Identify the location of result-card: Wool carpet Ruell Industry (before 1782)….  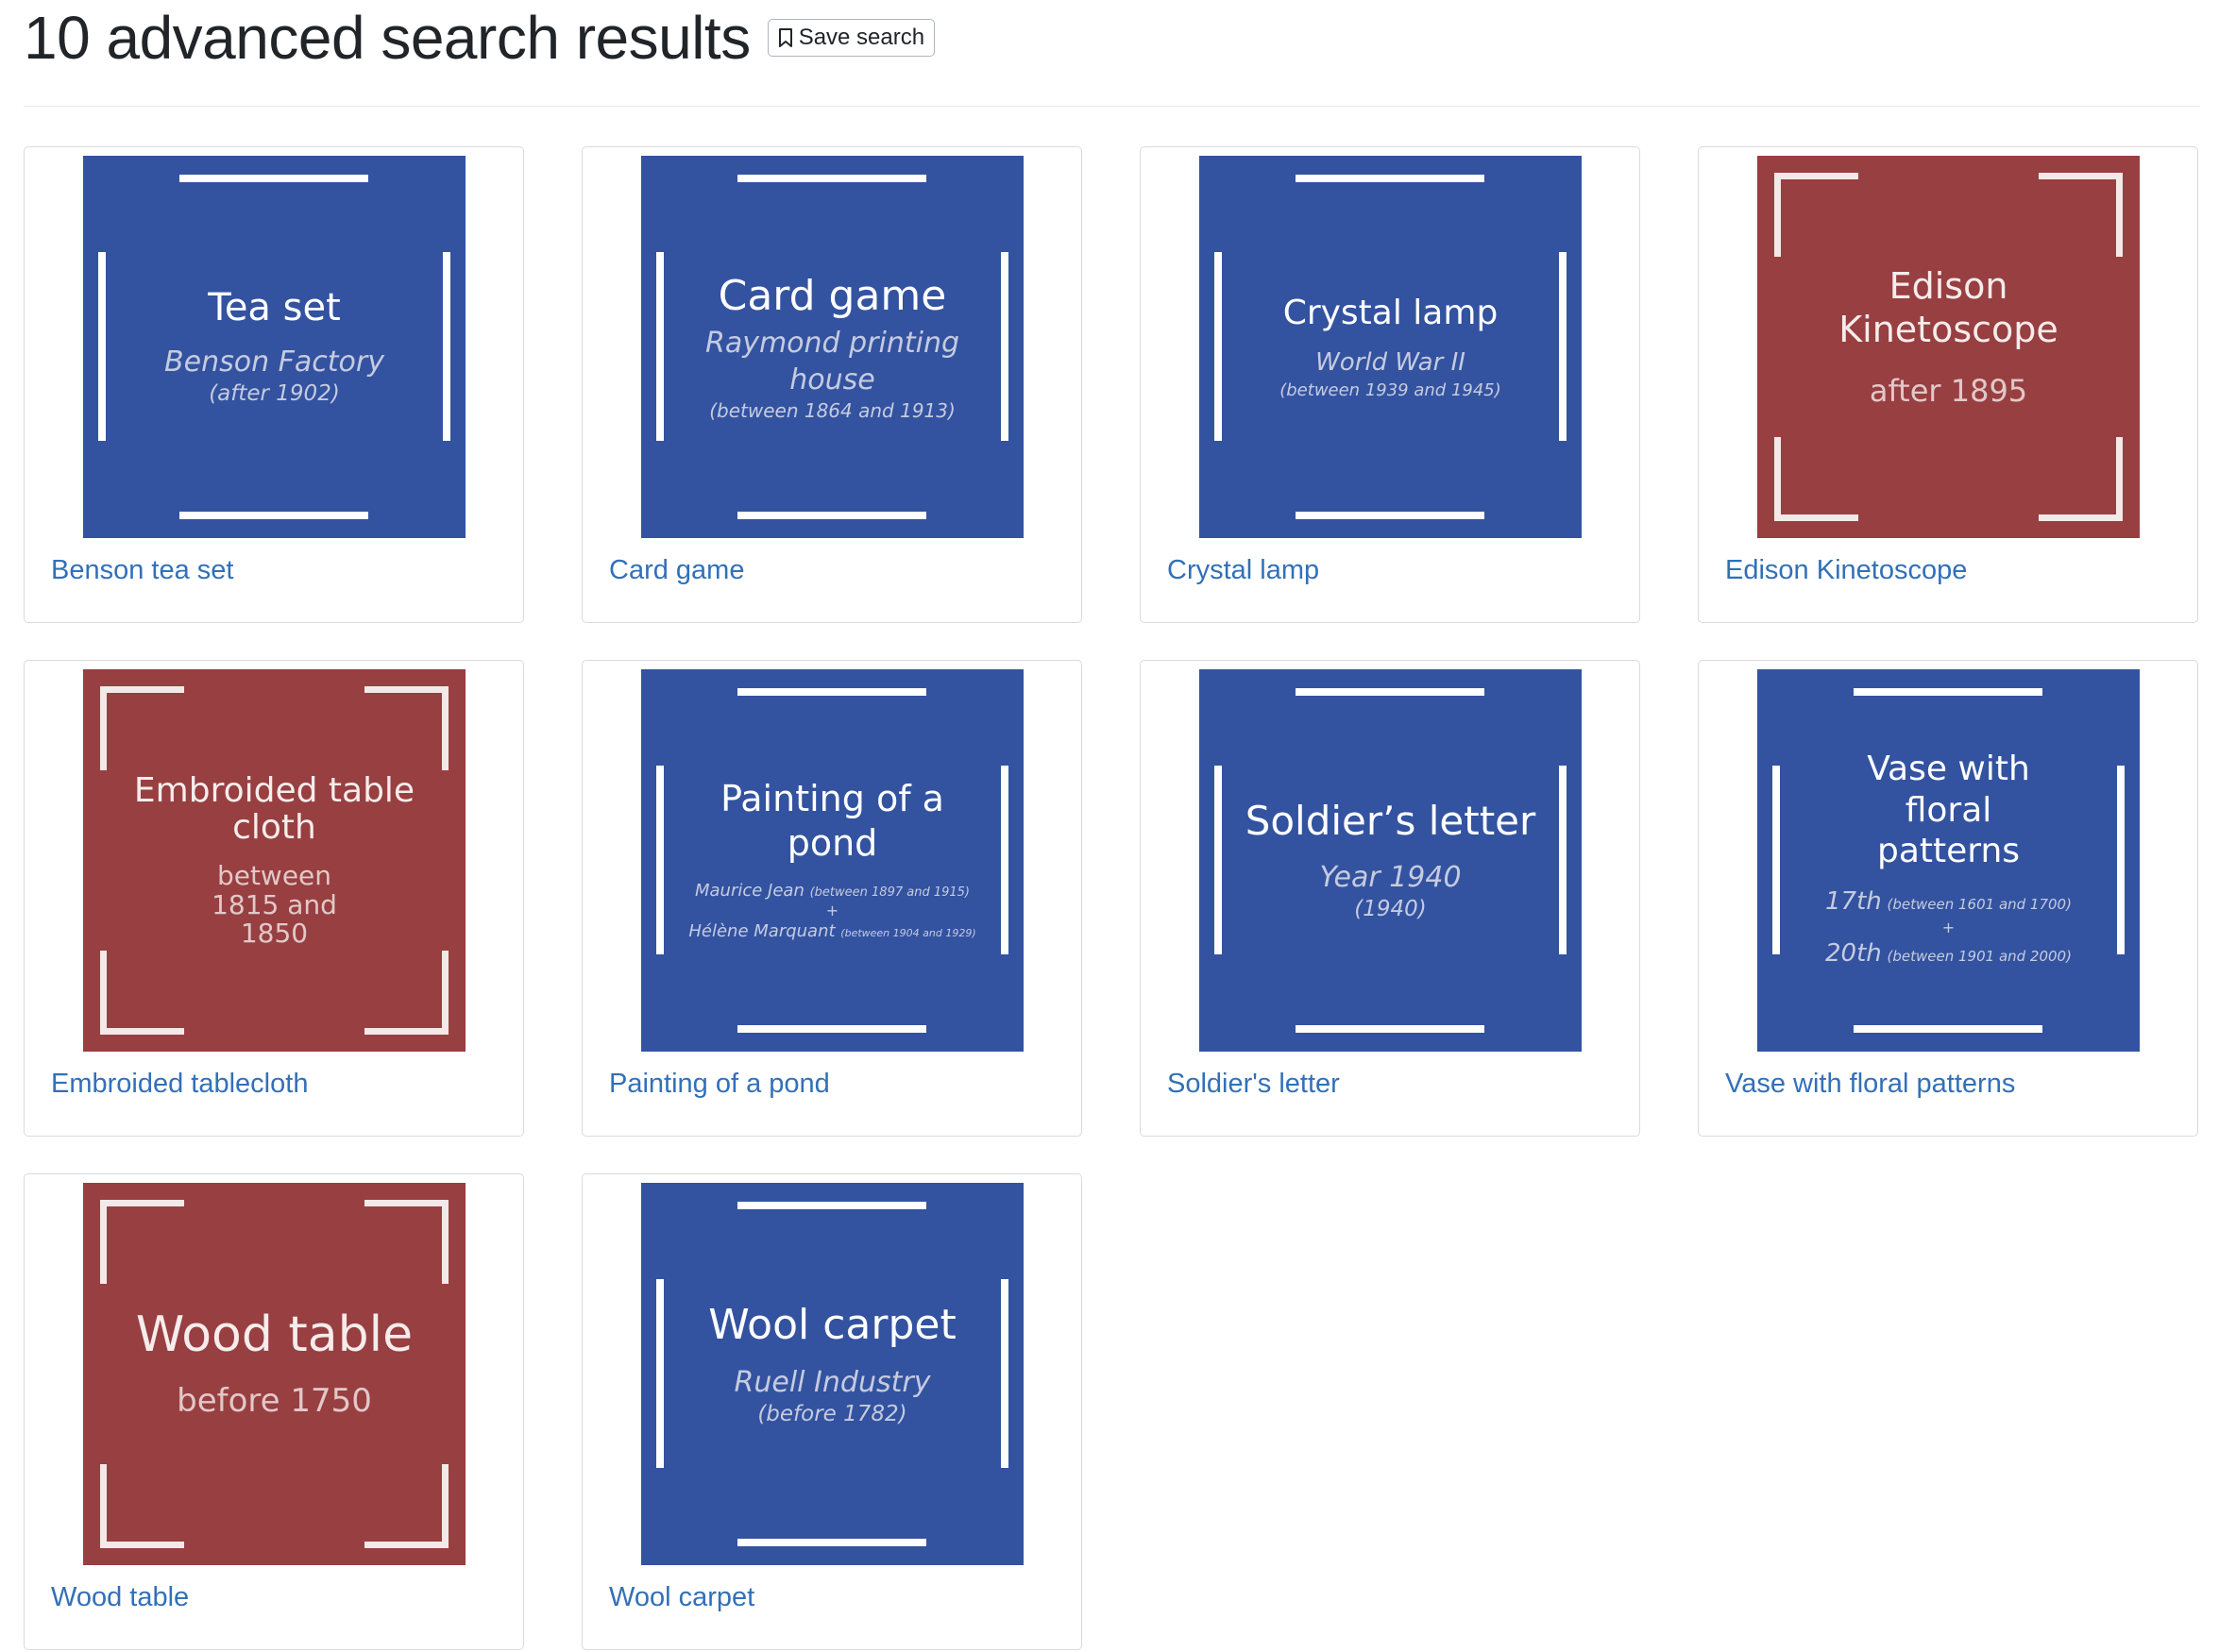
(832, 1411).